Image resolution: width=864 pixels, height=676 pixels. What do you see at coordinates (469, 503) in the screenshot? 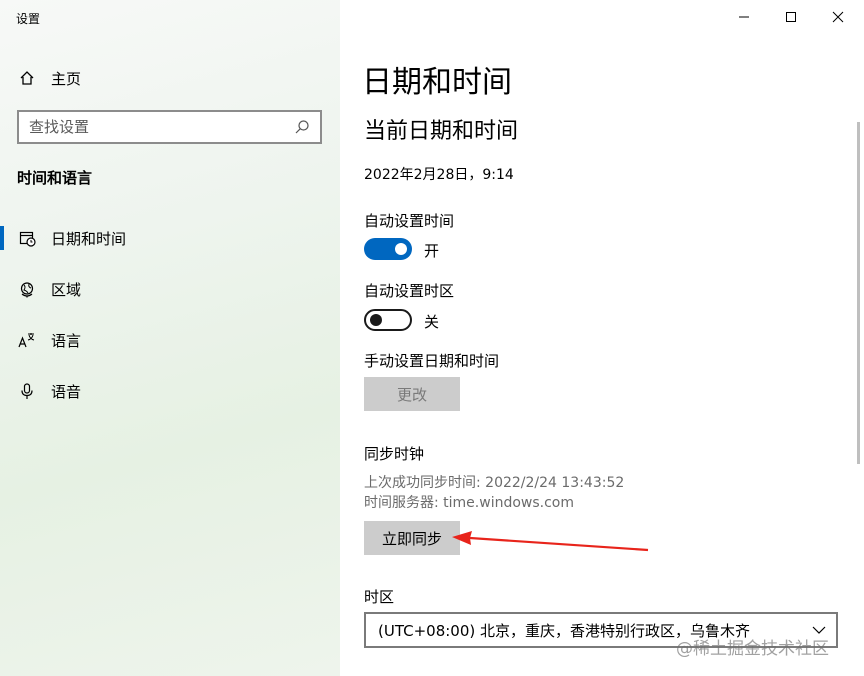
I see `time-server-text: 时间服务器: time.windows.com` at bounding box center [469, 503].